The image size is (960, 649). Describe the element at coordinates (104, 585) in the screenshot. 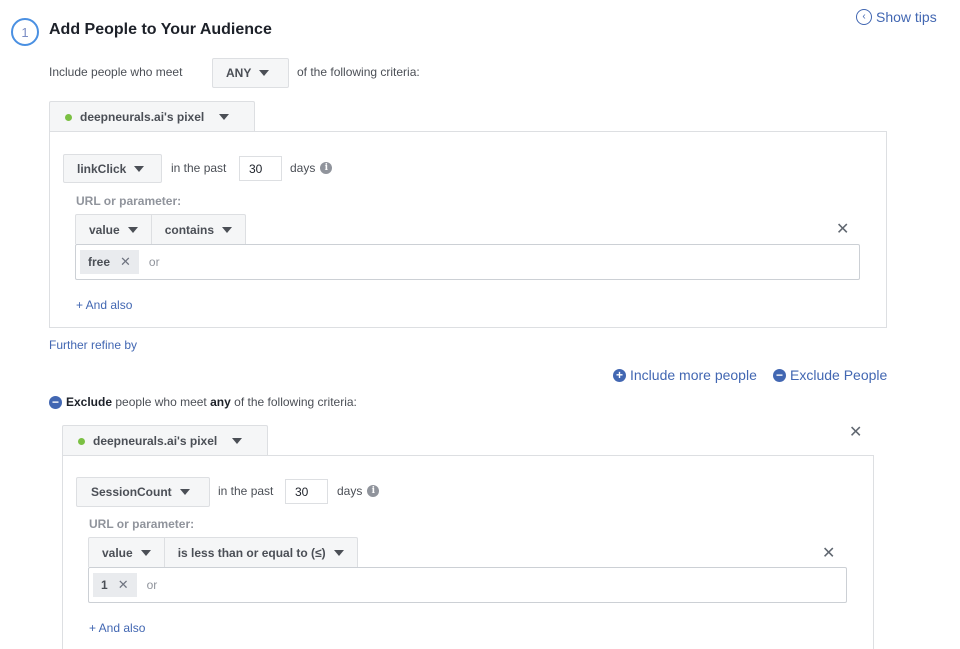

I see `token-label: 1` at that location.